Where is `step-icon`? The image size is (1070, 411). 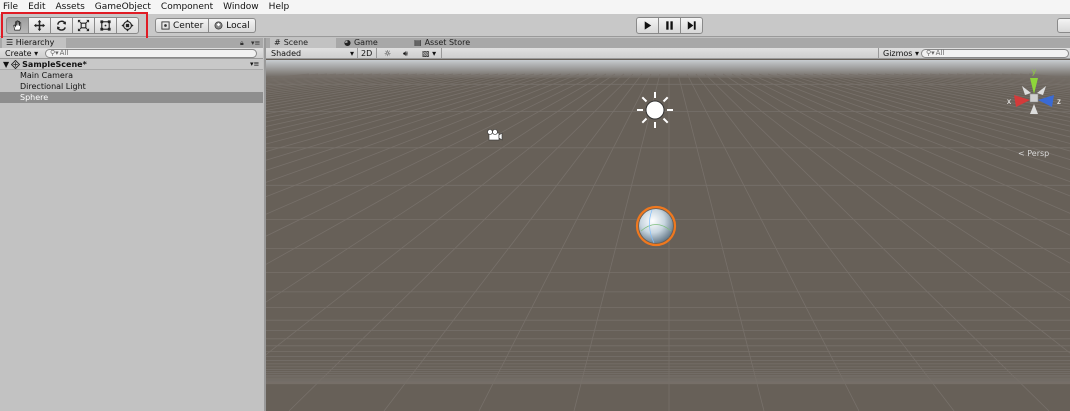
step-icon is located at coordinates (691, 25).